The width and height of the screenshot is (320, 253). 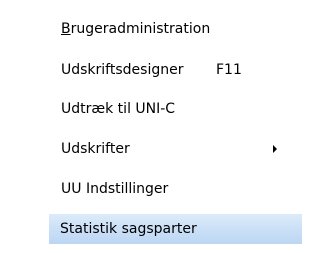 What do you see at coordinates (115, 189) in the screenshot?
I see `menu-item-label: UU Indstillinger` at bounding box center [115, 189].